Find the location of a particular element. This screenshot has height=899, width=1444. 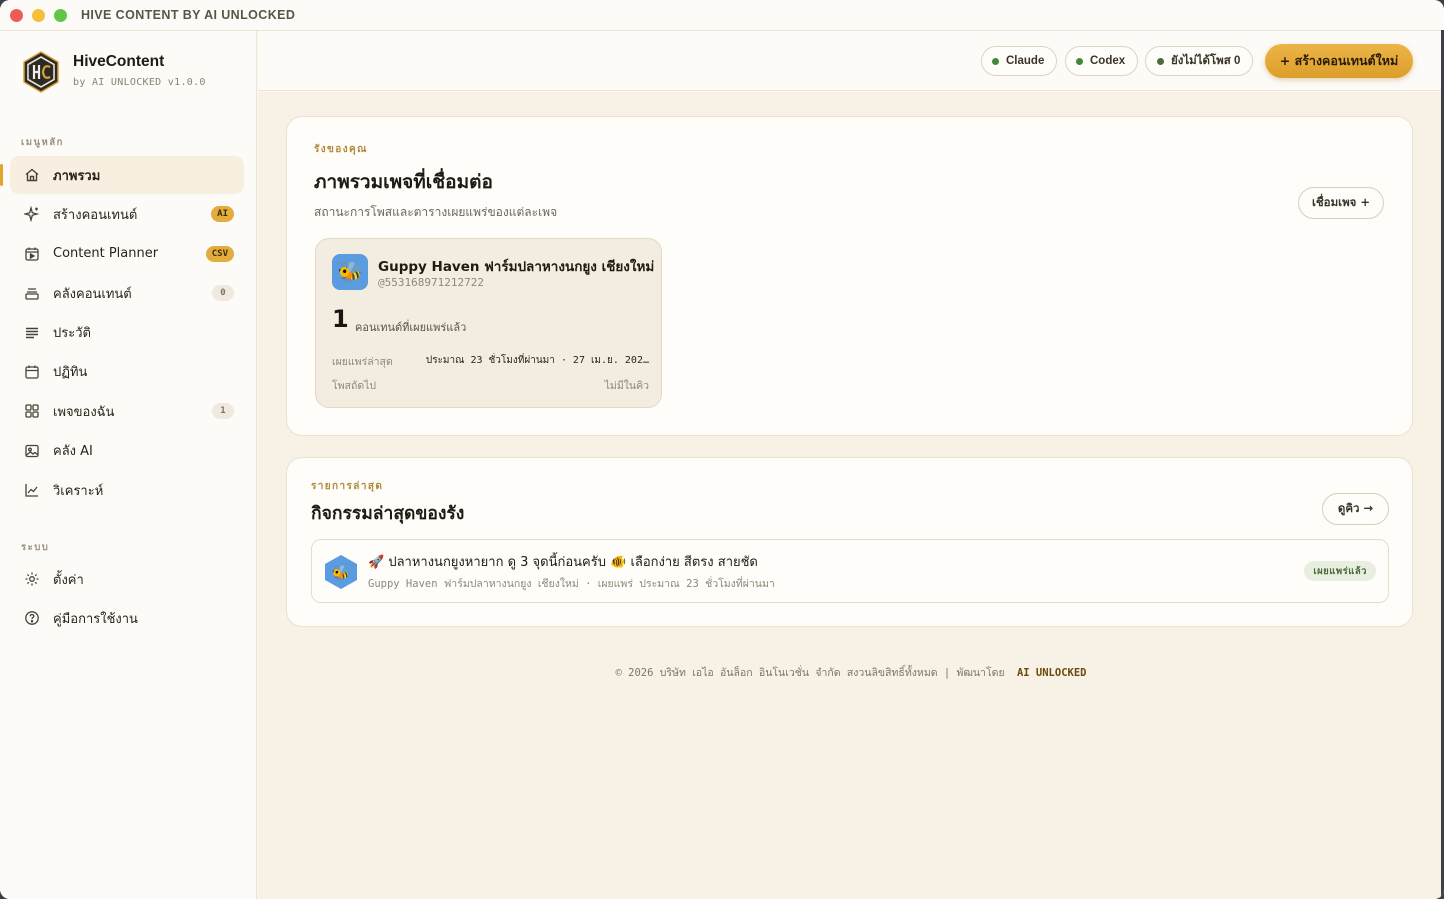

page-handle: @553168971212722 is located at coordinates (431, 282).